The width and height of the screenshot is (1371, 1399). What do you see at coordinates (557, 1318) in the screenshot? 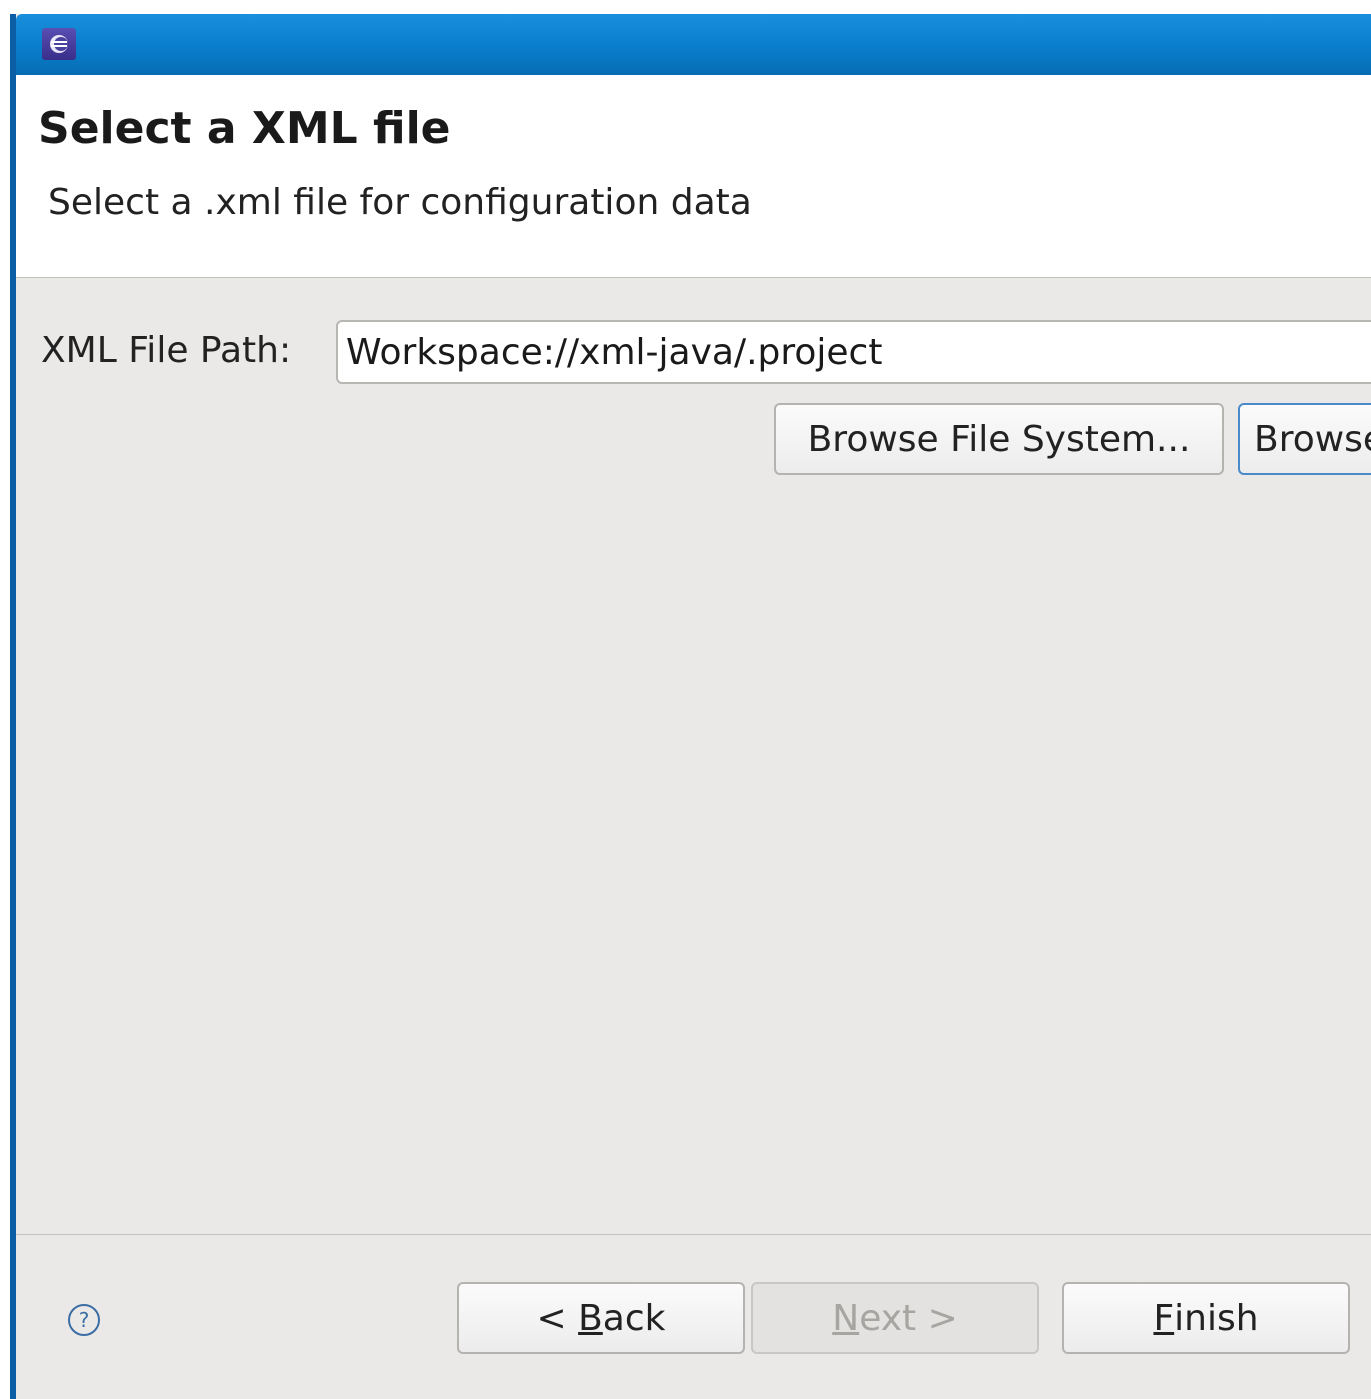
I see `back-button-prefix: <` at bounding box center [557, 1318].